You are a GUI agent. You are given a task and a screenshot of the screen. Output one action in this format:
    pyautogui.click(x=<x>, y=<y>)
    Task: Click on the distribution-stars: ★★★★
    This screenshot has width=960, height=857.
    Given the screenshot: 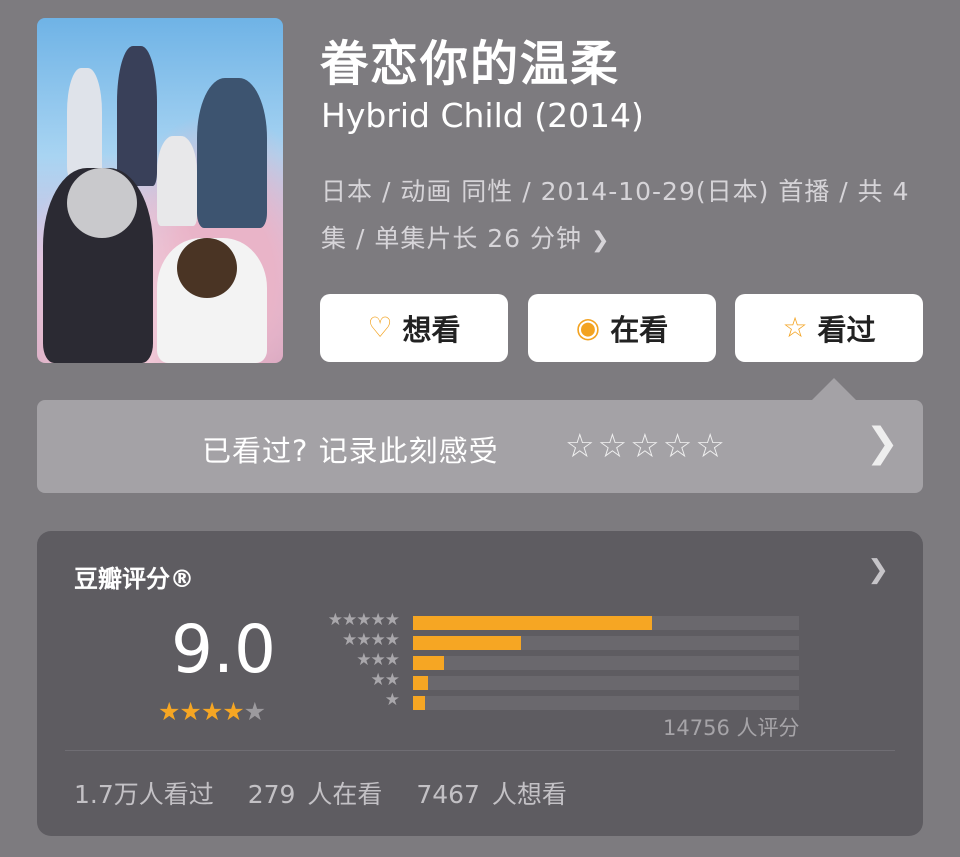 What is the action you would take?
    pyautogui.click(x=371, y=640)
    